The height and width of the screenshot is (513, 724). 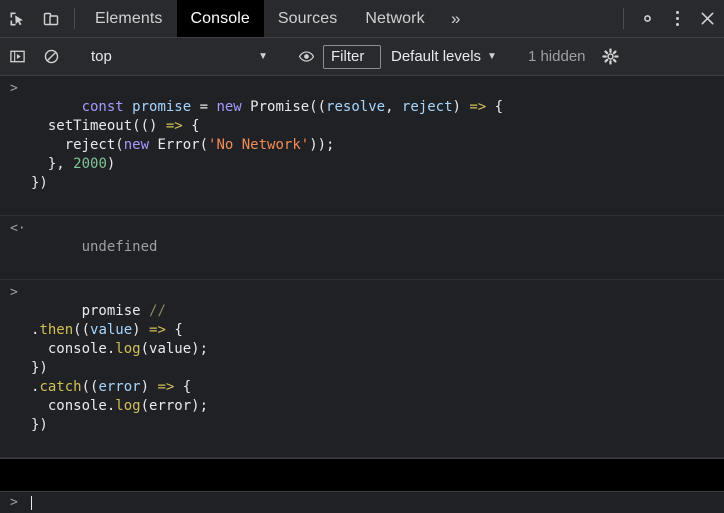 What do you see at coordinates (263, 56) in the screenshot?
I see `chevron-down-icon: ▼` at bounding box center [263, 56].